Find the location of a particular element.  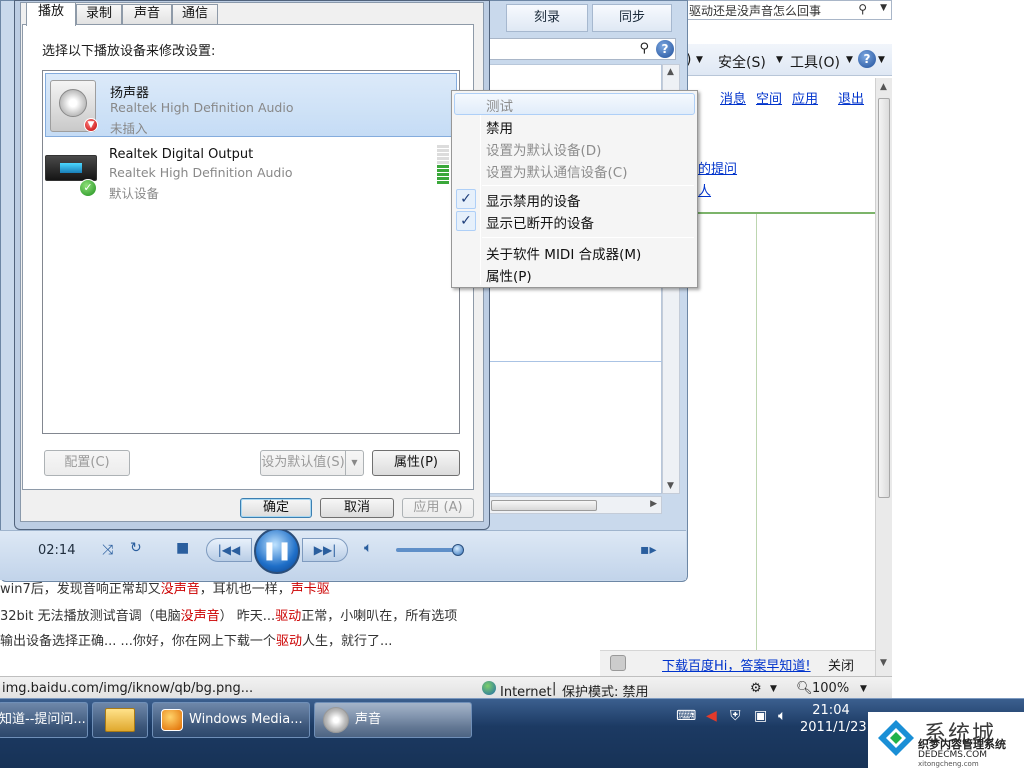

taskbar-clock: 21:04 2011/1/23 is located at coordinates (833, 719).